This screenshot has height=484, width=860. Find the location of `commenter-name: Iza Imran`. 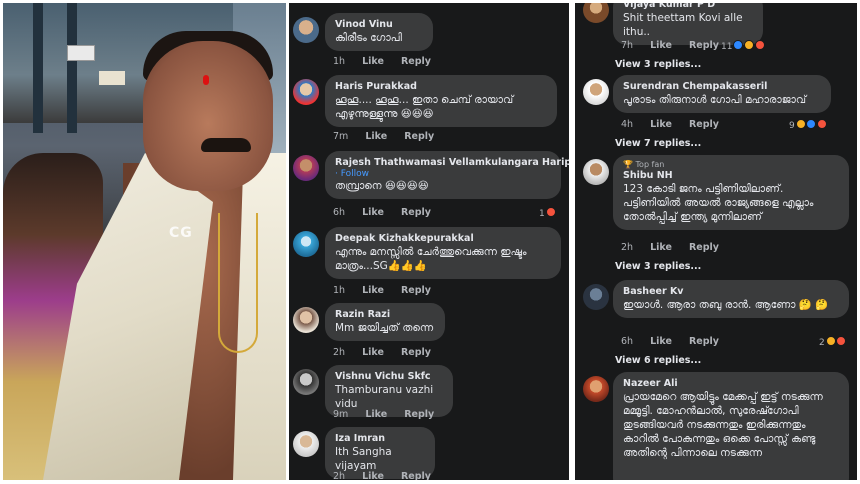

commenter-name: Iza Imran is located at coordinates (380, 438).